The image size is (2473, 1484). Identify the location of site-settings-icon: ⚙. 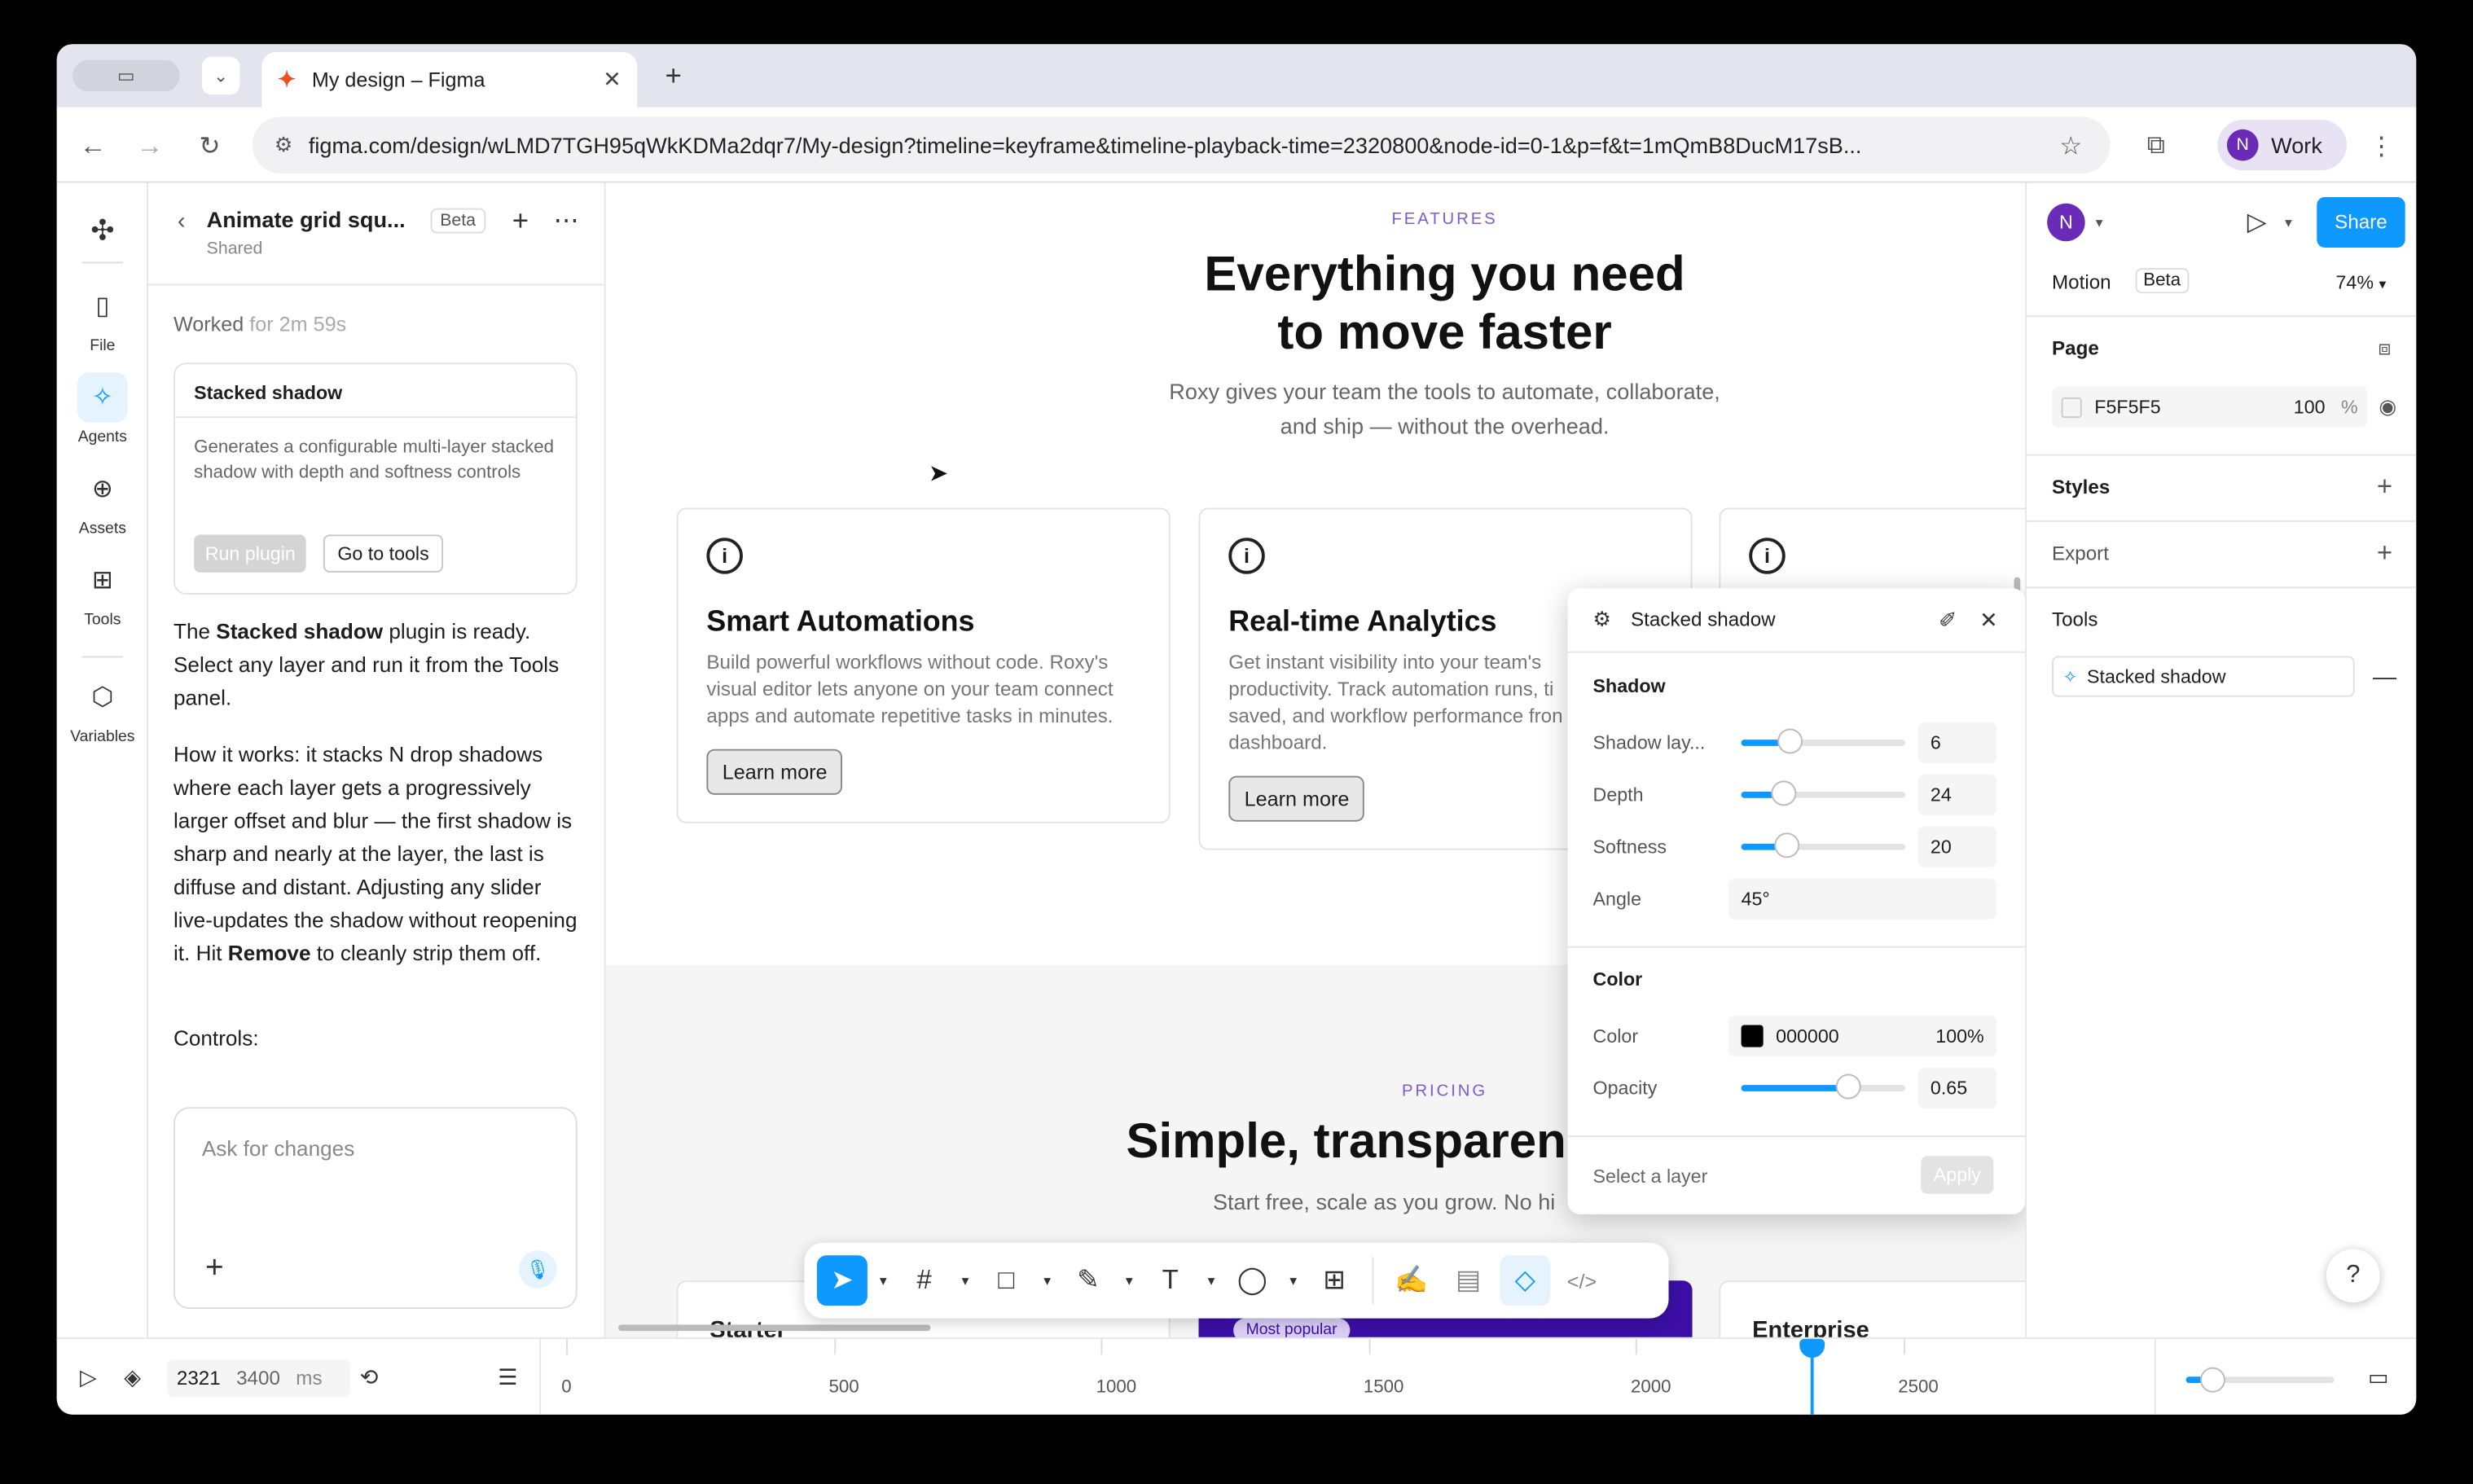
(284, 145).